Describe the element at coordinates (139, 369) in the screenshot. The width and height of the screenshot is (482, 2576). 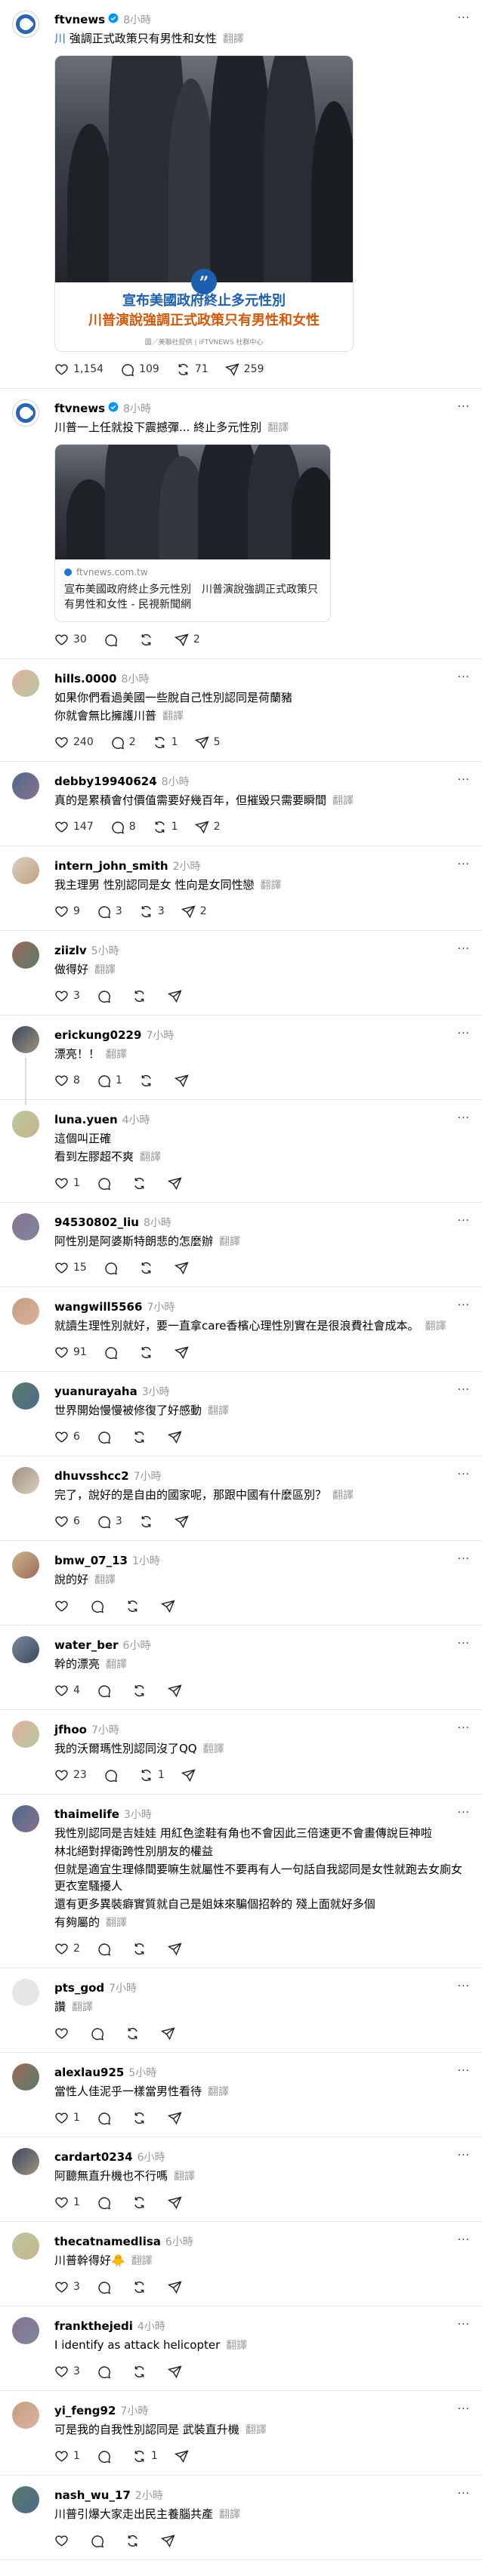
I see `comment-button: 109` at that location.